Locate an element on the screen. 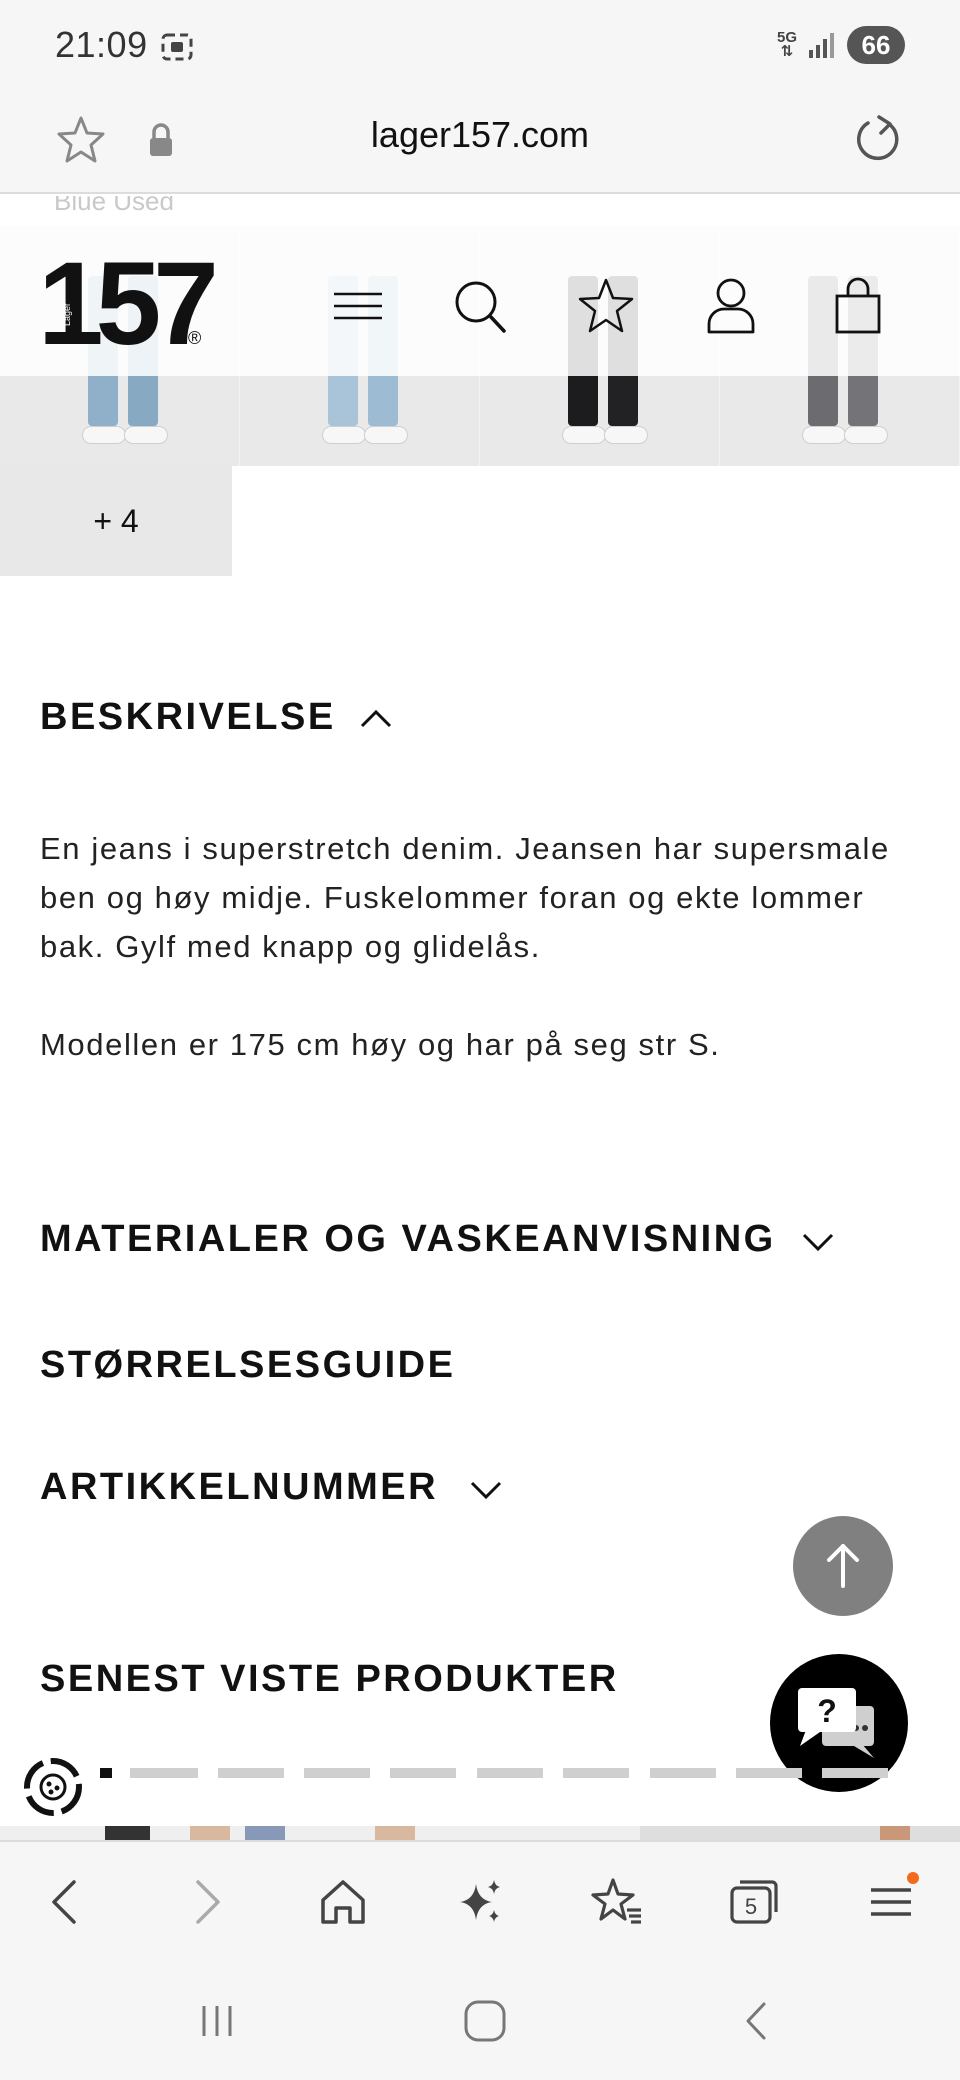  materials-heading: MATERIALER OG VASKEANVISNING is located at coordinates (408, 1239).